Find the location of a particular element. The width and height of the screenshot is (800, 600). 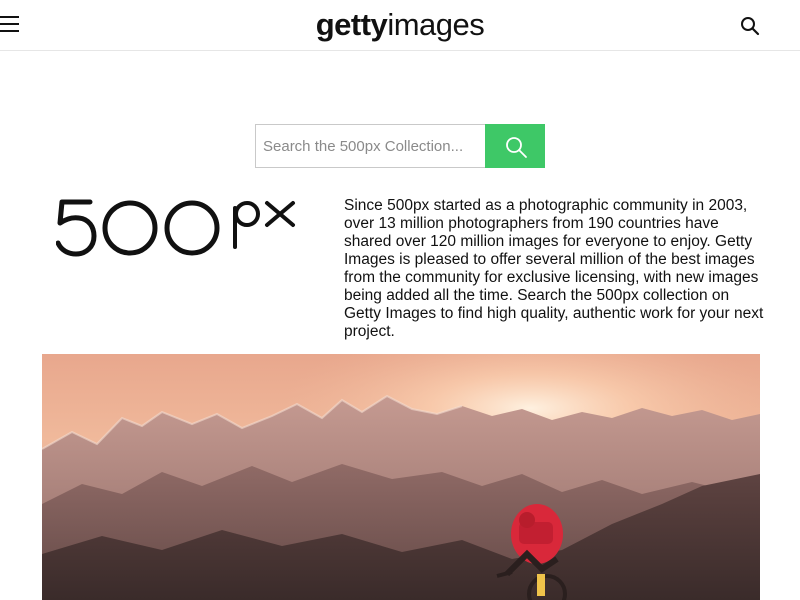

logo-images: images is located at coordinates (436, 24).